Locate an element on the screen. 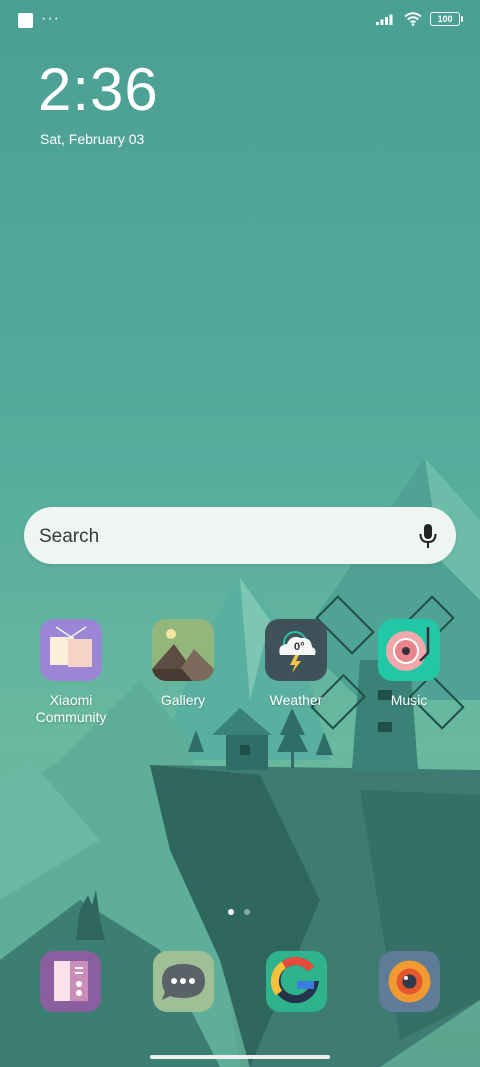 The image size is (480, 1067). page-dot is located at coordinates (247, 912).